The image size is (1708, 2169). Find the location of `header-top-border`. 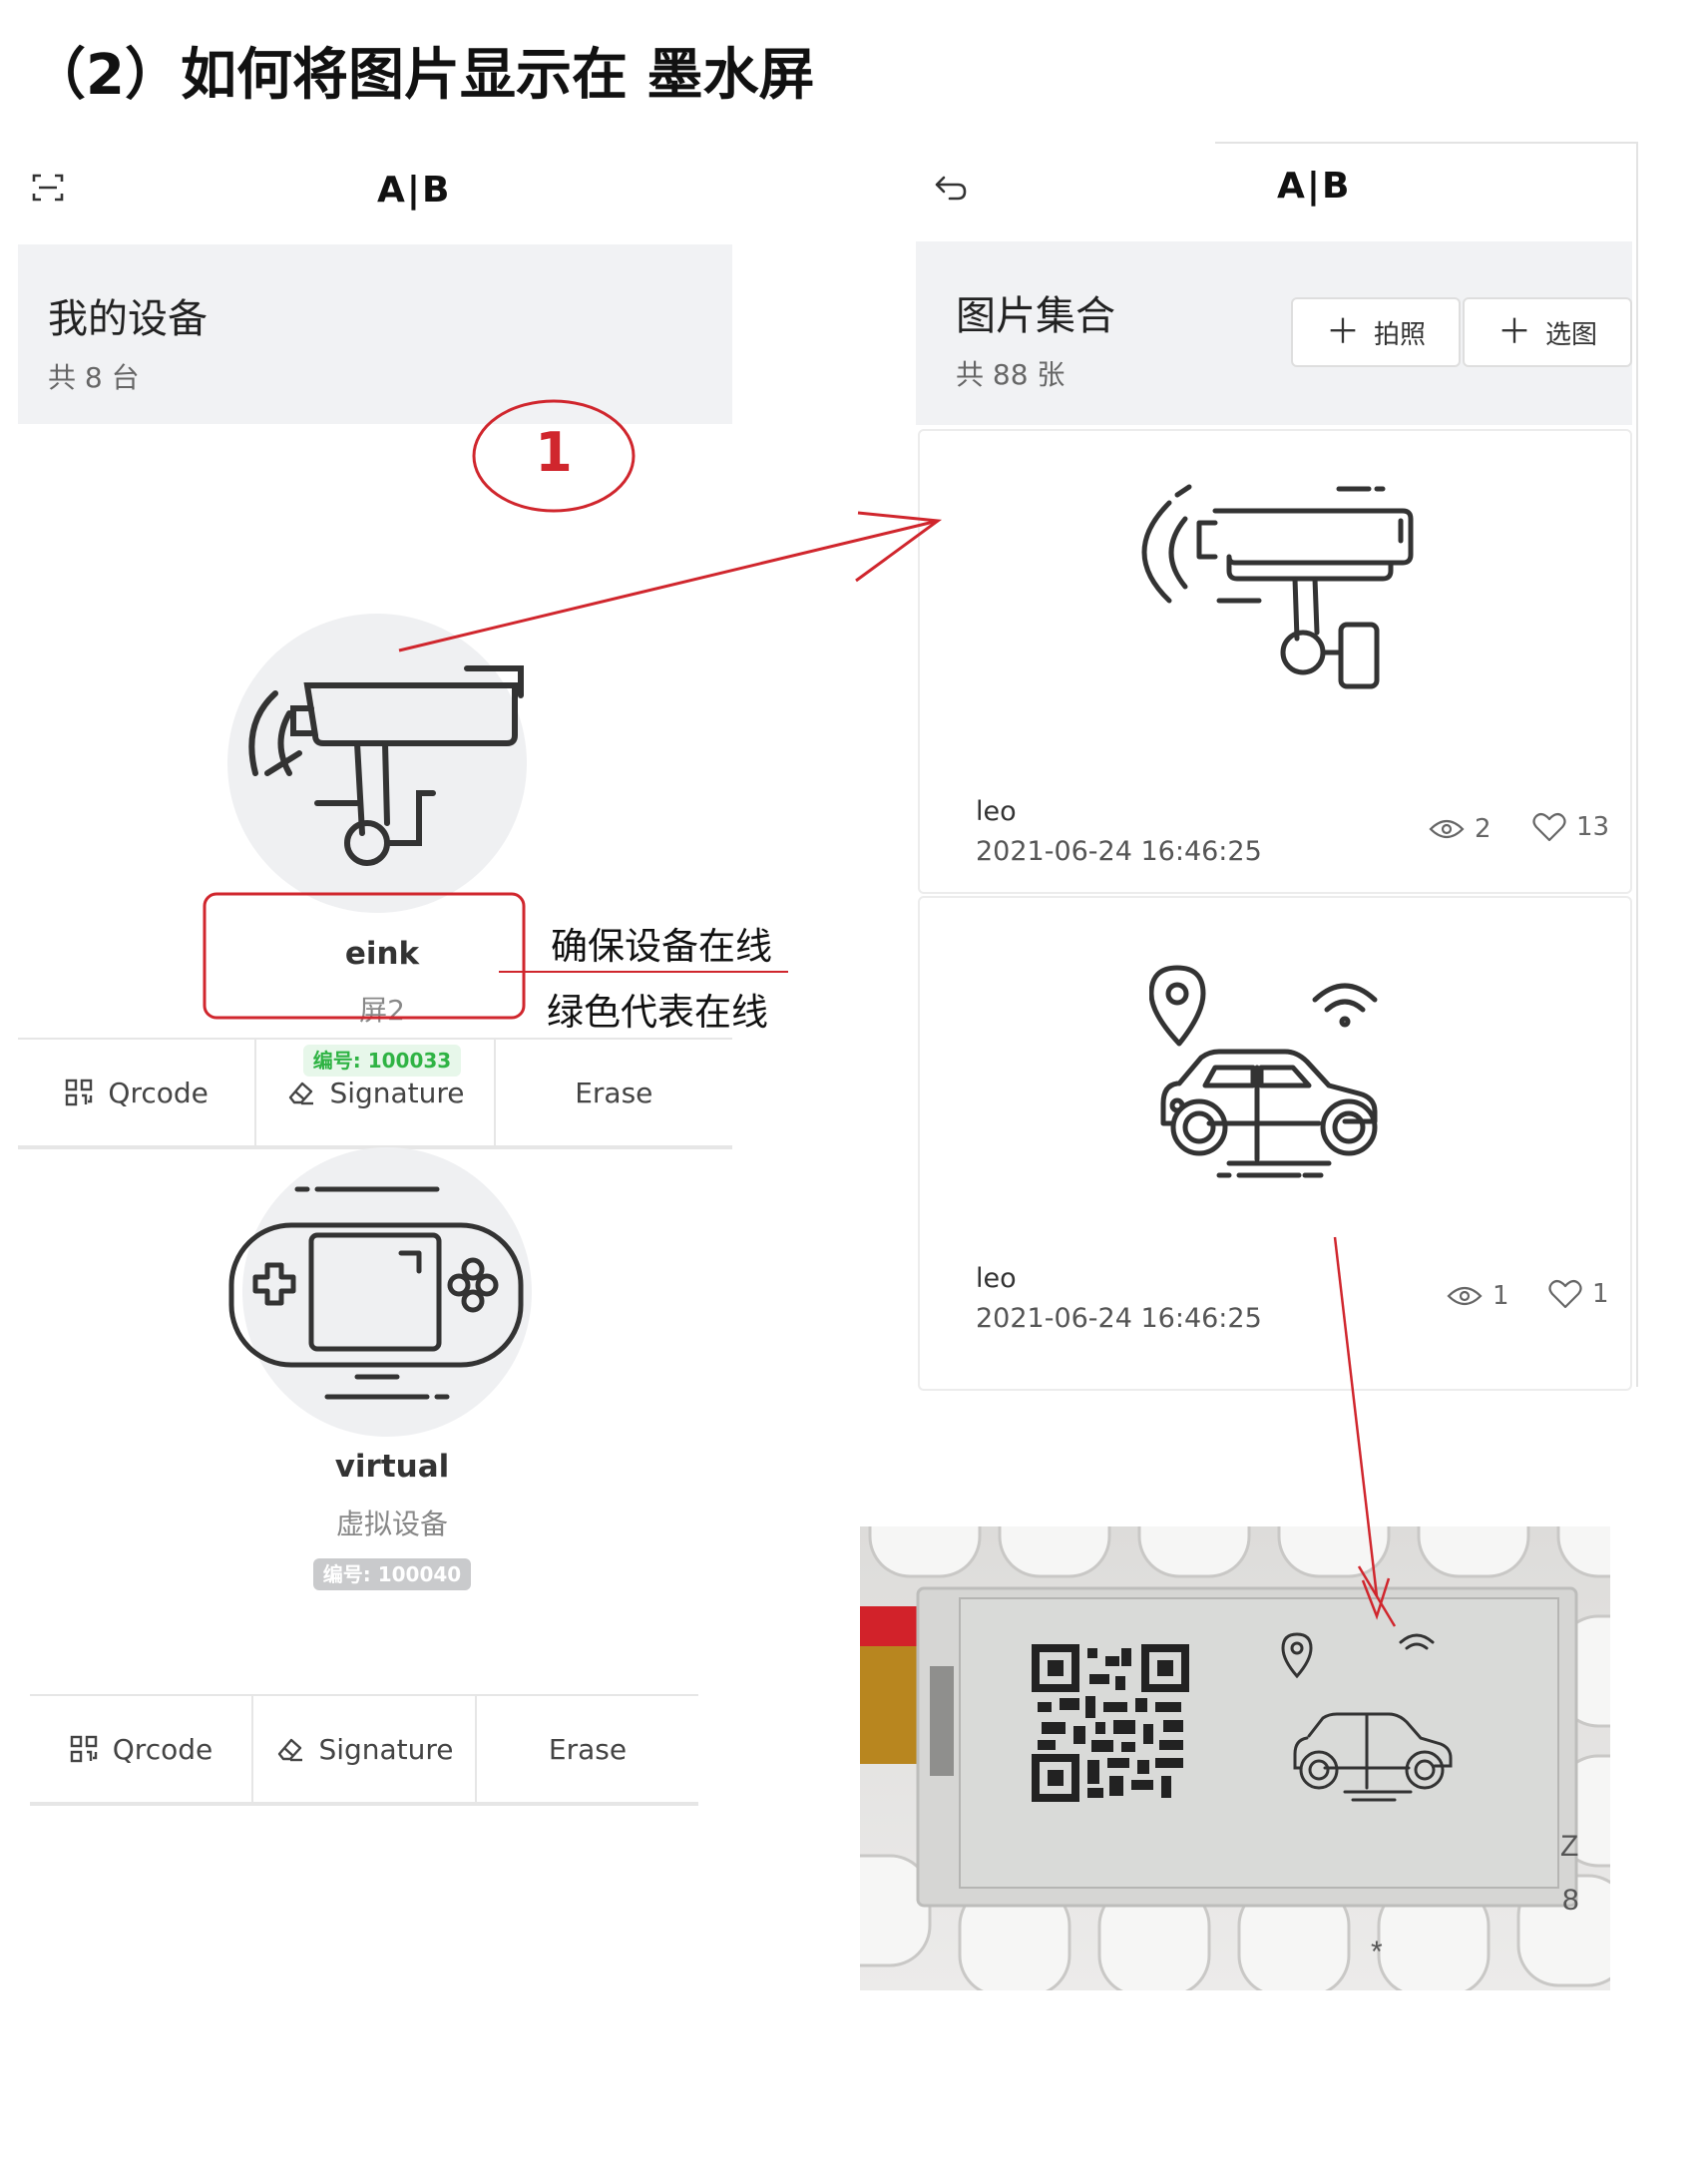

header-top-border is located at coordinates (1425, 143).